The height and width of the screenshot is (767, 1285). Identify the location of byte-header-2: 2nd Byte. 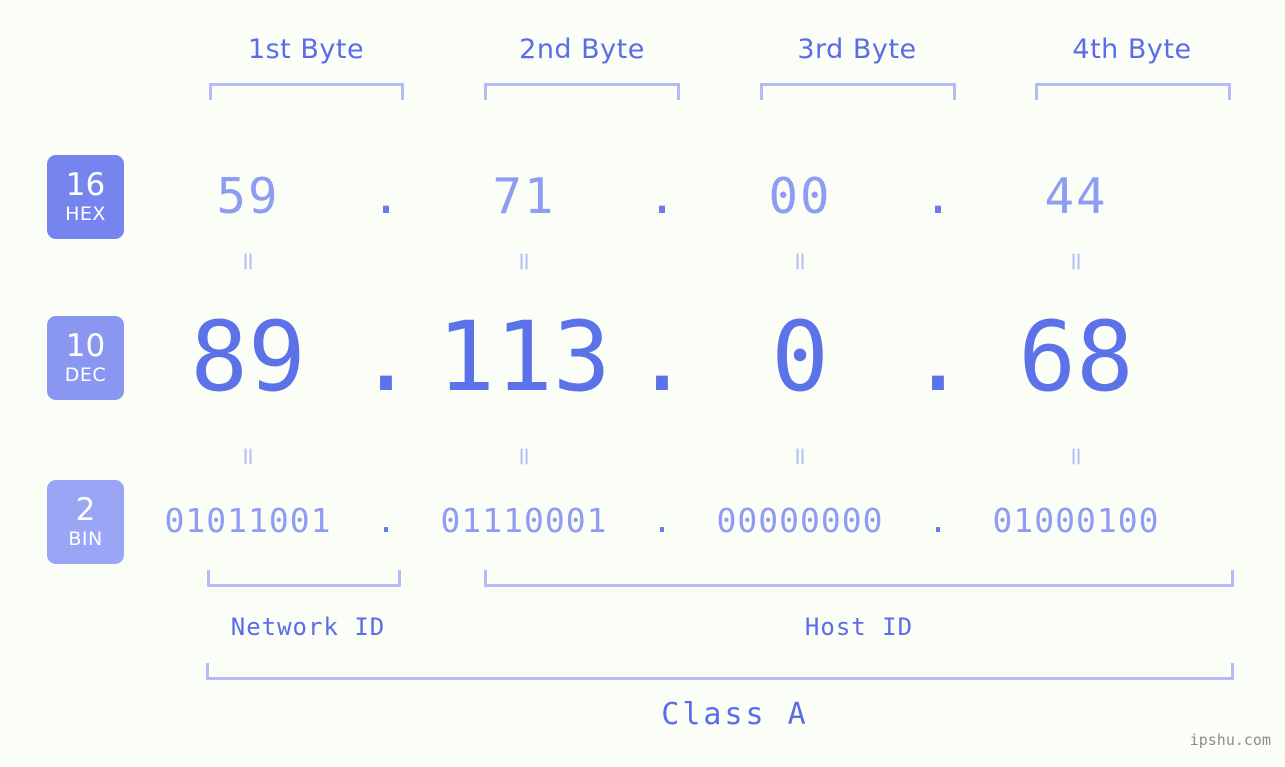
(582, 49).